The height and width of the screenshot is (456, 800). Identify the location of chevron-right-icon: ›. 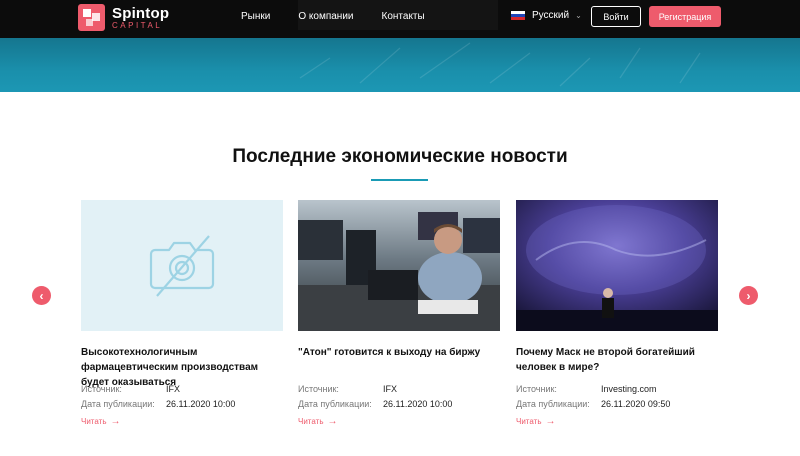
(748, 295).